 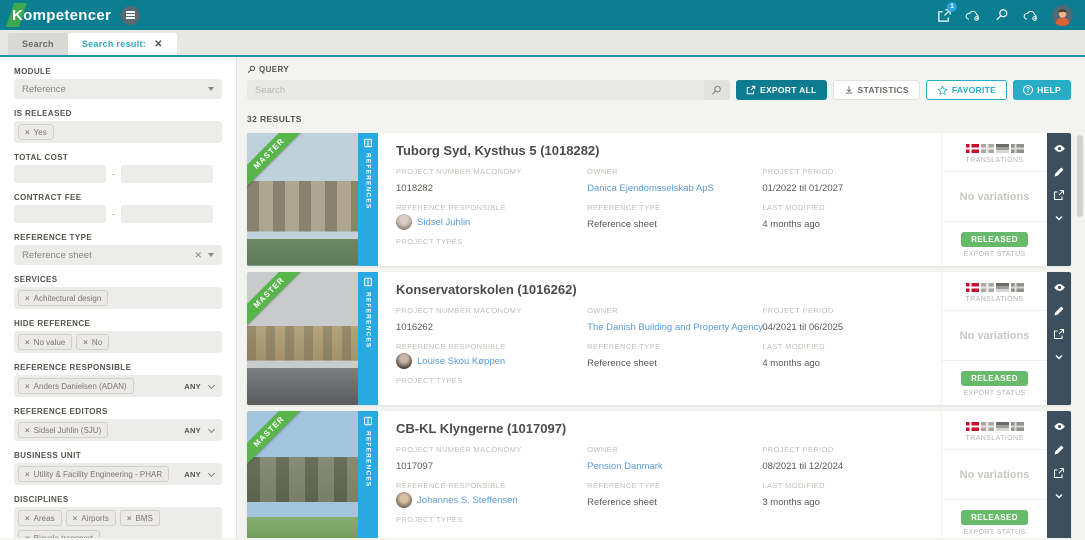 I want to click on reference-responsible-field: Anders Danielsen (ADAN) ANY, so click(x=118, y=386).